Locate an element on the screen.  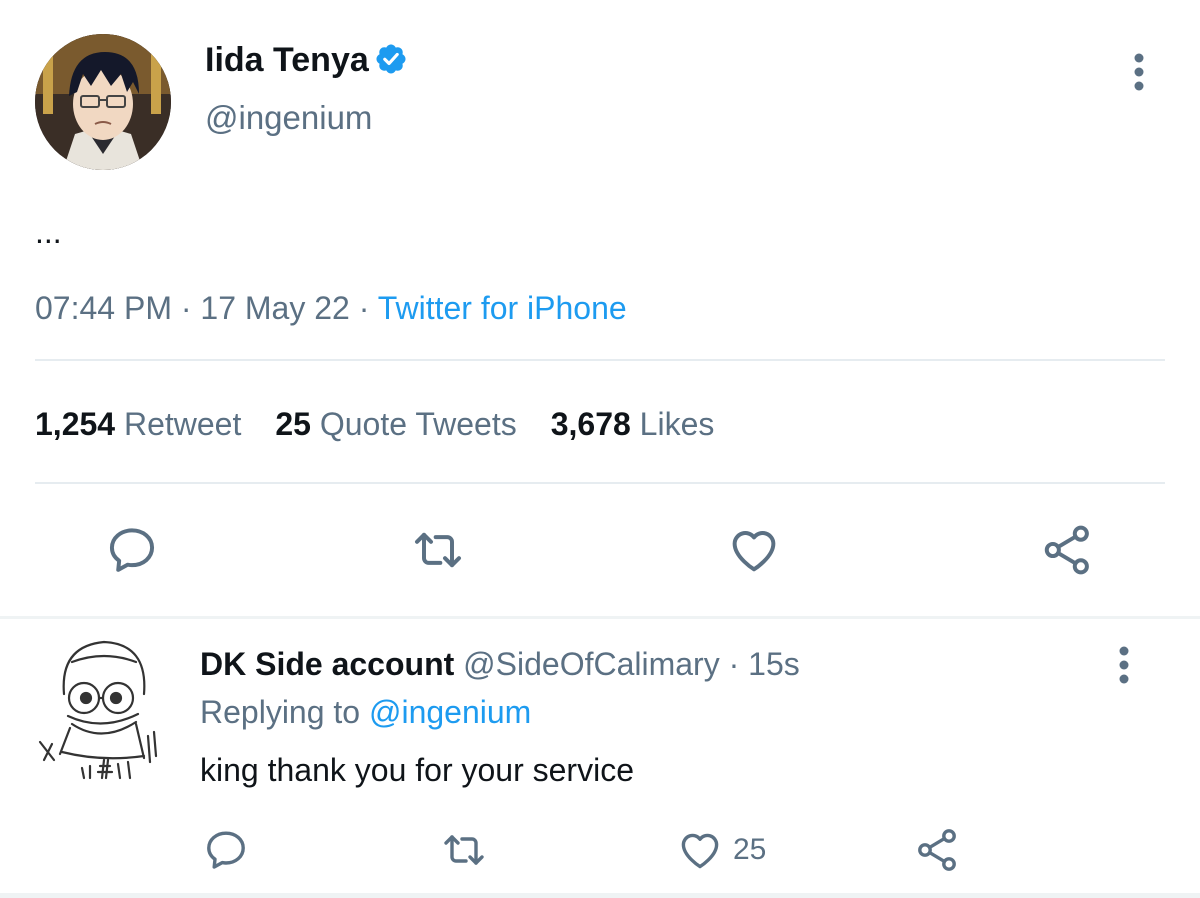
reply-author-name: DK Side account is located at coordinates (327, 664).